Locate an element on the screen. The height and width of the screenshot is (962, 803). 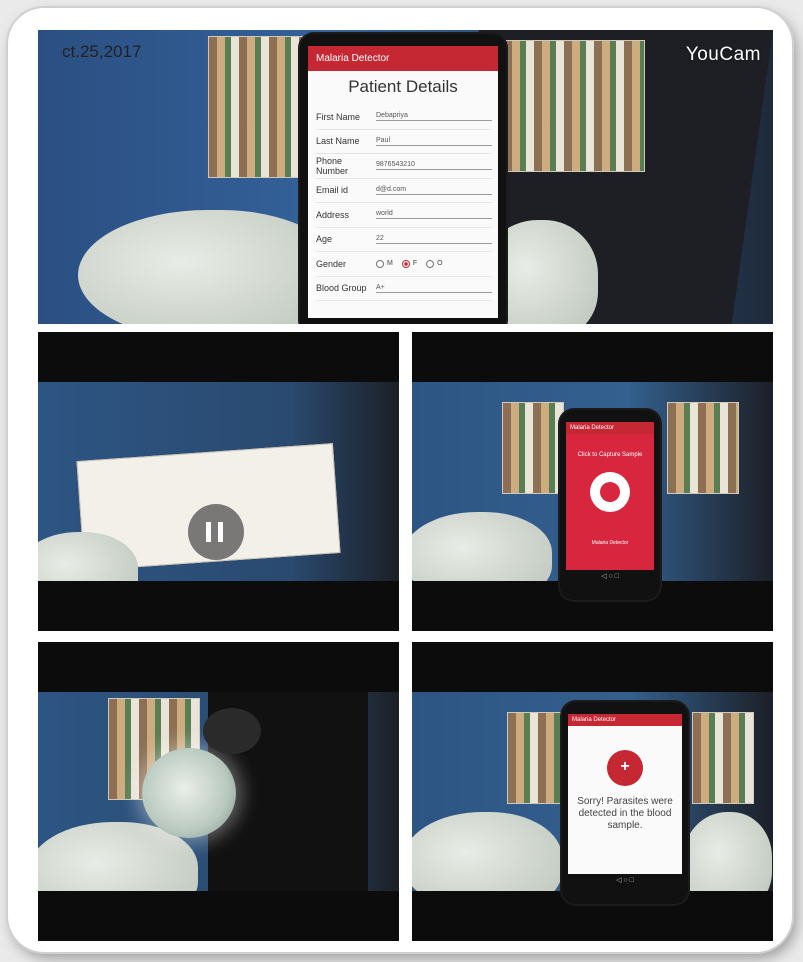
scene-desk is located at coordinates (218, 481).